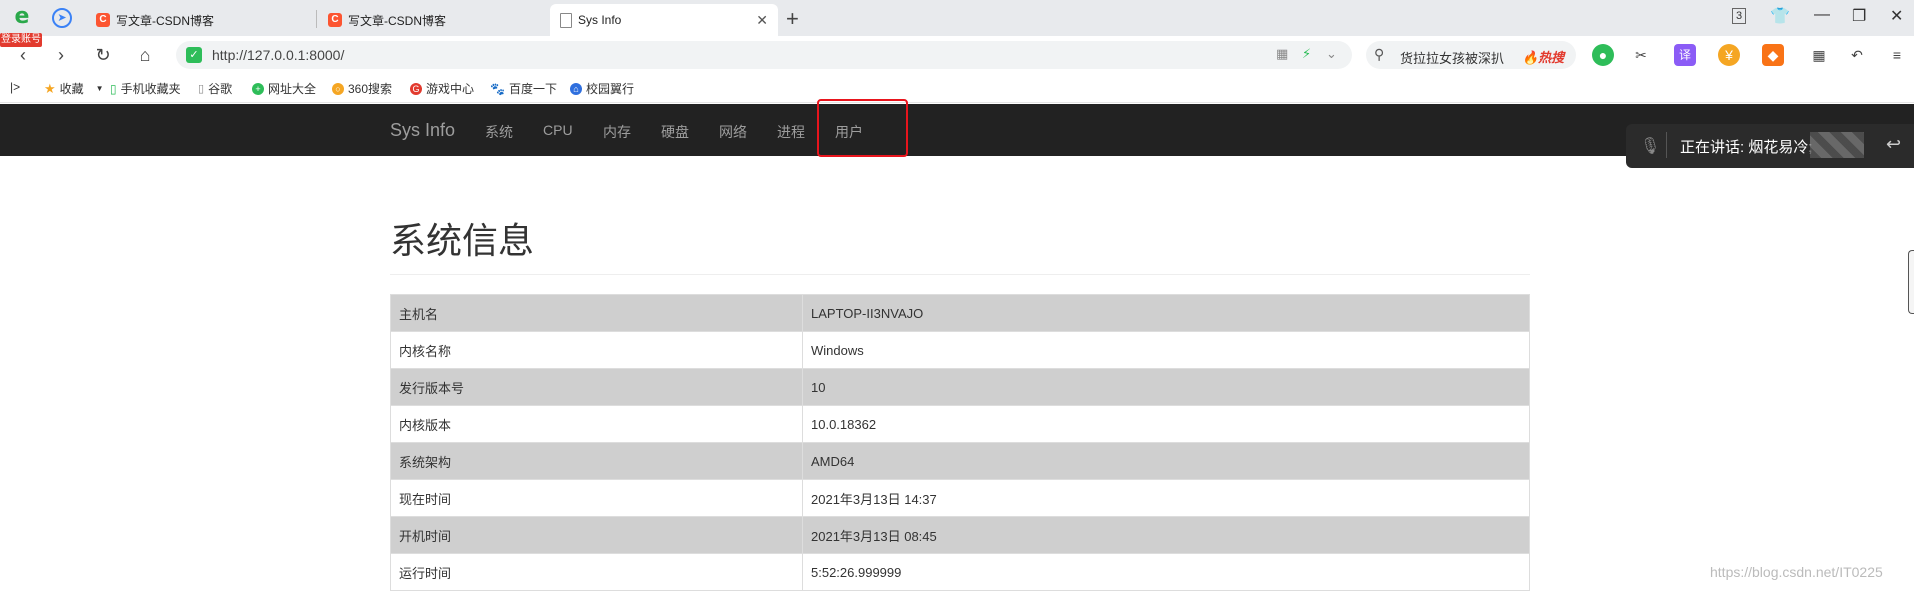  Describe the element at coordinates (99, 88) in the screenshot. I see `dropdown-icon: ▼` at that location.